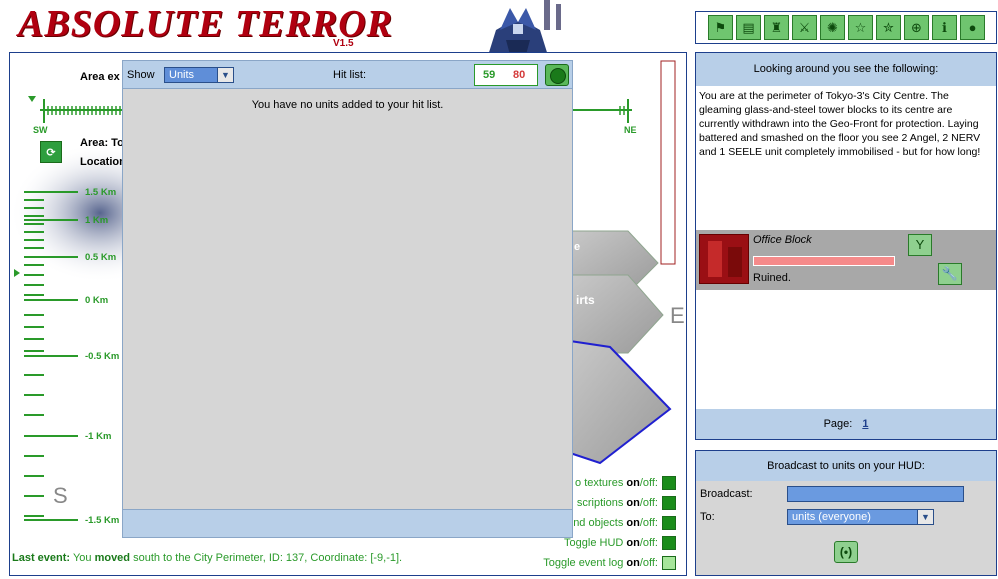  I want to click on bag-icon: ♜, so click(776, 27).